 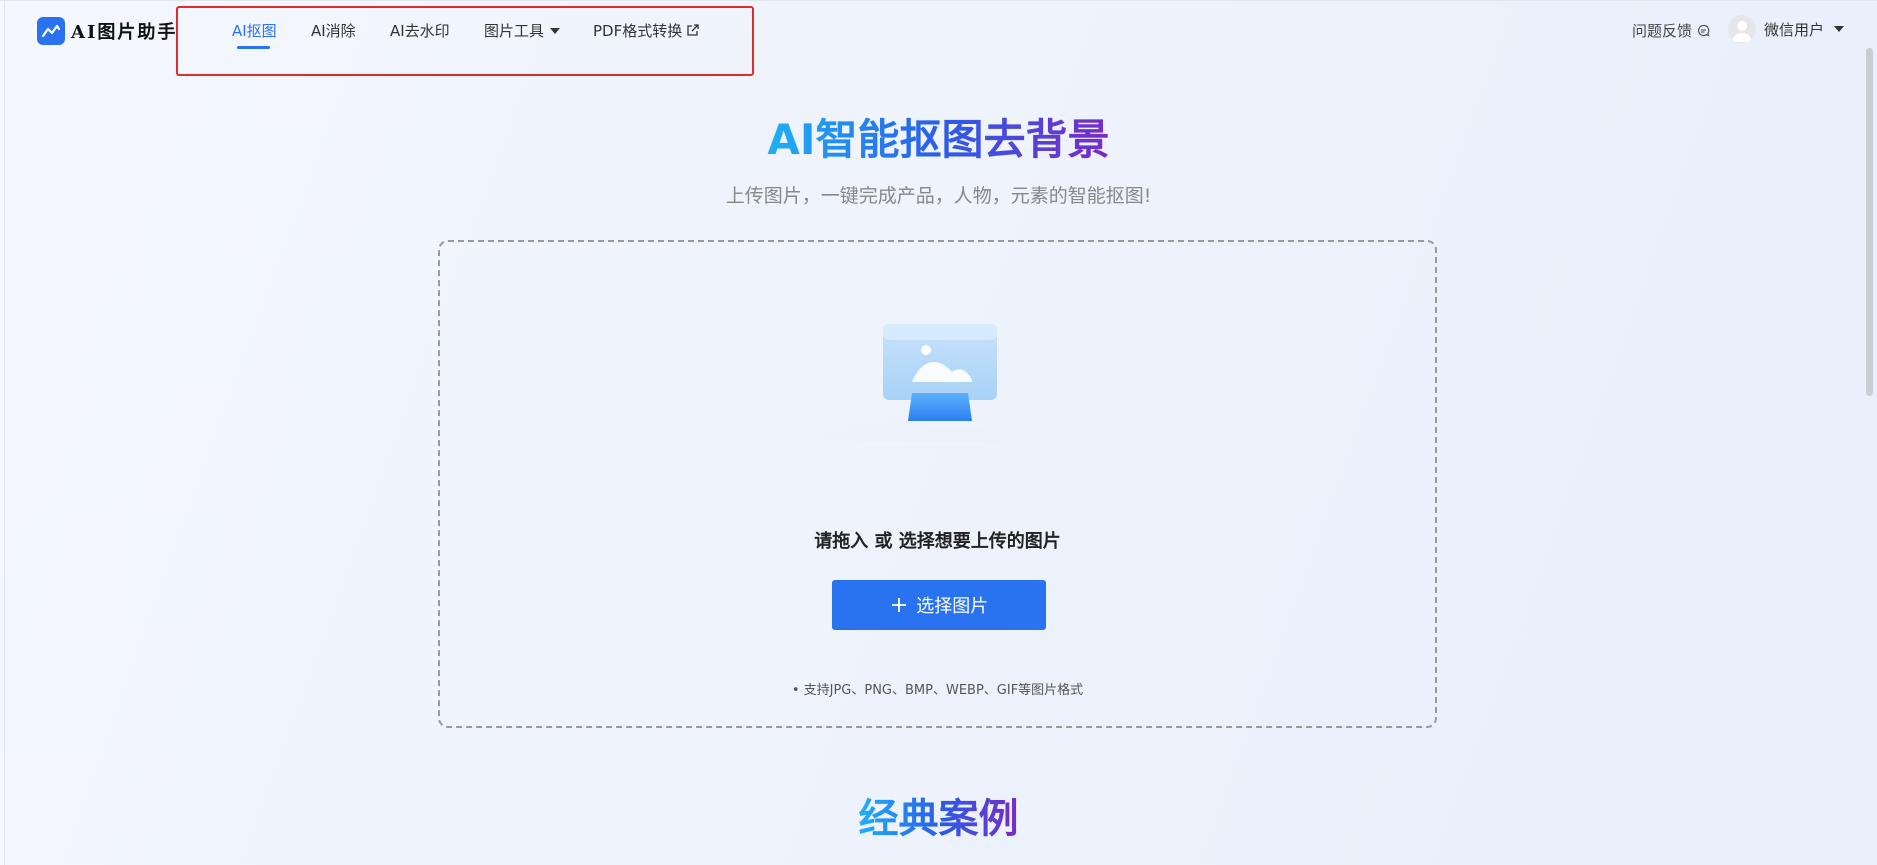 I want to click on cases-title-text: 经典案例, so click(x=938, y=819).